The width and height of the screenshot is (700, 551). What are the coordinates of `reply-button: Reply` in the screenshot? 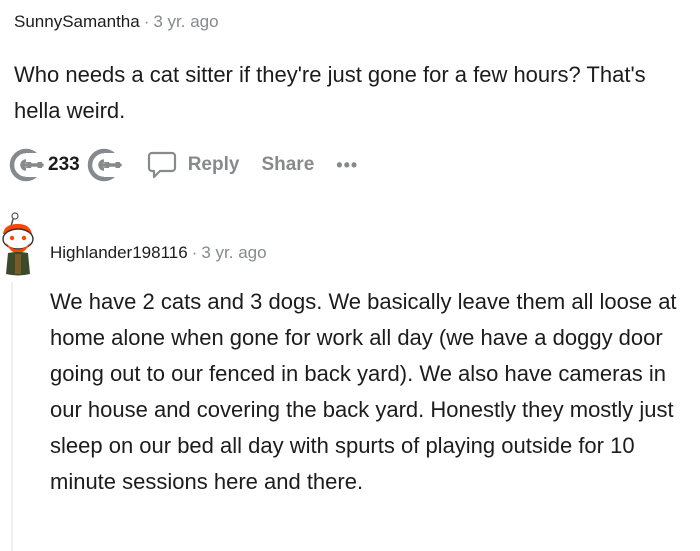 It's located at (193, 165).